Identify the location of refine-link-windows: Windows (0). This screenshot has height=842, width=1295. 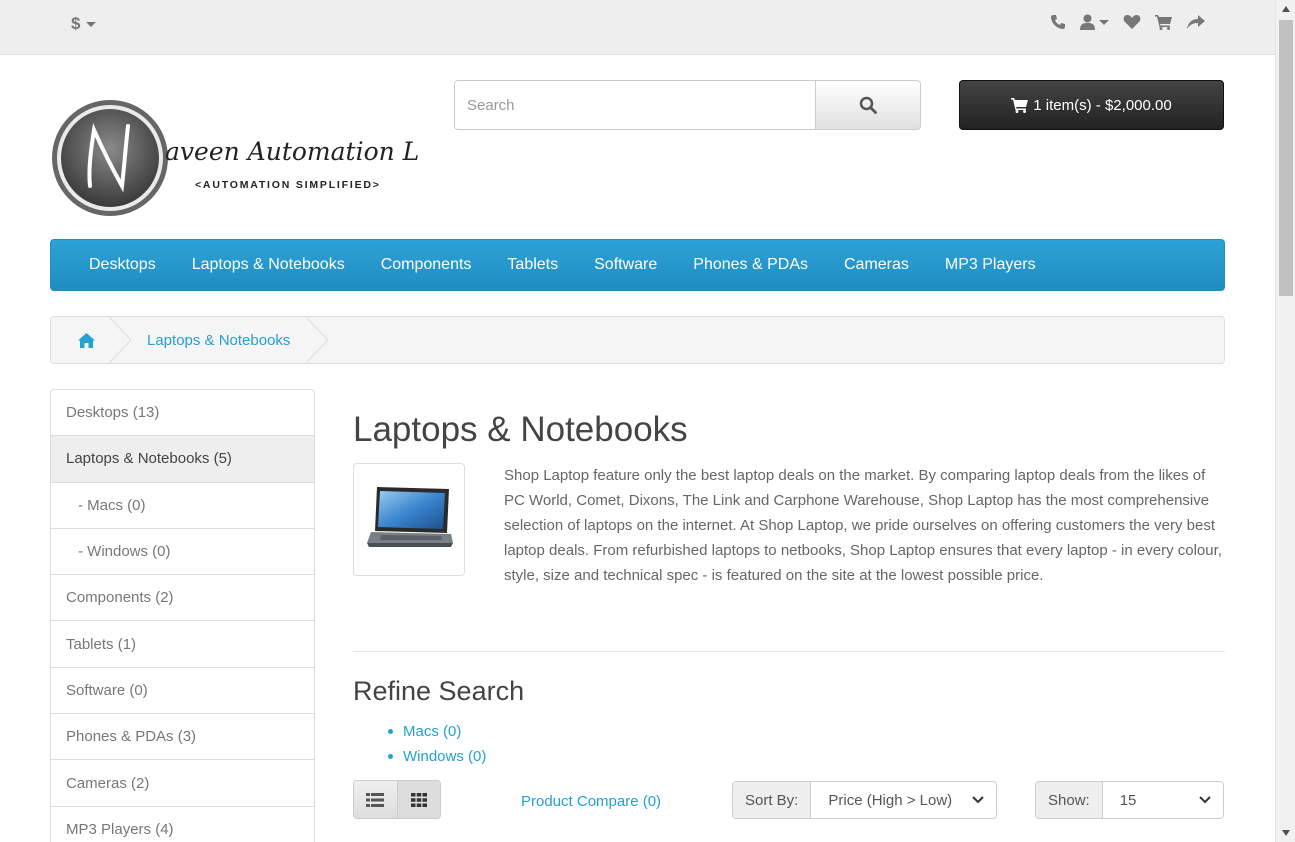
(436, 756).